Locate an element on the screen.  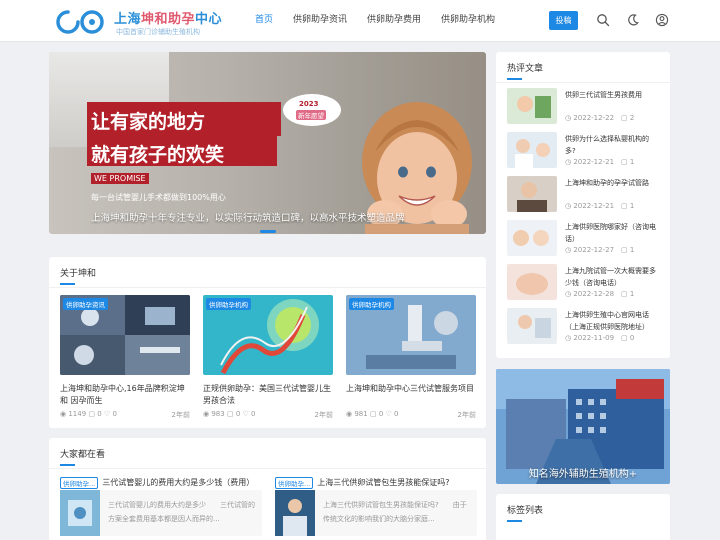
main-nav: 首页 供卵助孕资讯 供卵助孕费用 供卵助孕机构 is located at coordinates (385, 21).